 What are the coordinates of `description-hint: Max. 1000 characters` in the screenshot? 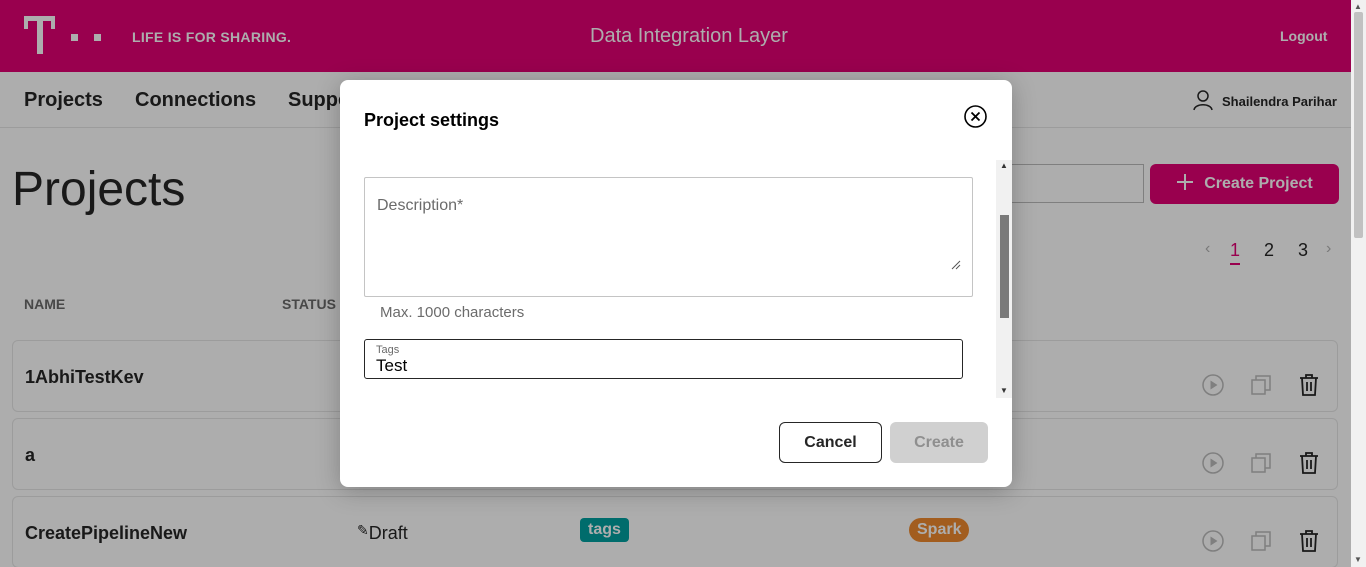 It's located at (452, 312).